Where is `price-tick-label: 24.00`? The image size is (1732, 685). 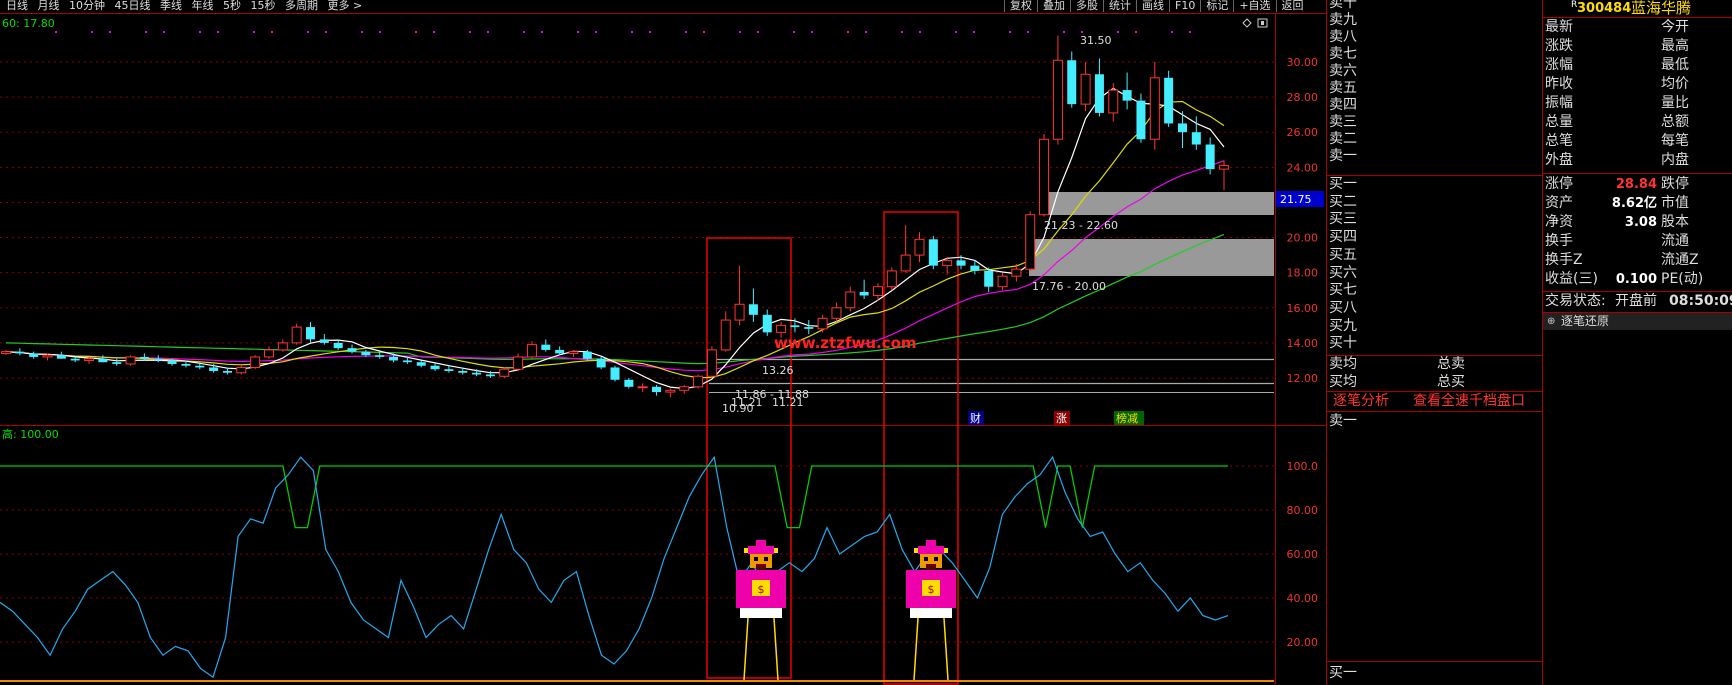 price-tick-label: 24.00 is located at coordinates (1303, 167).